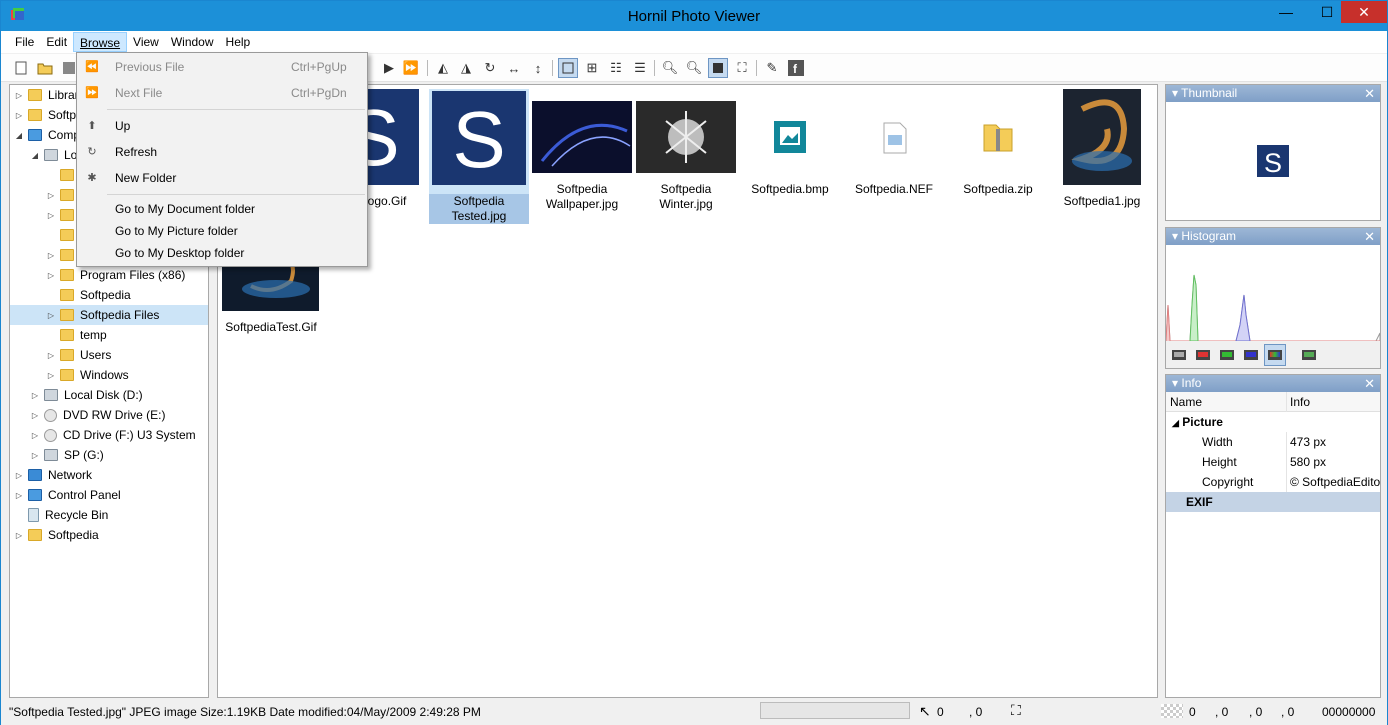 The width and height of the screenshot is (1388, 725). What do you see at coordinates (1209, 236) in the screenshot?
I see `panel-title: Histogram` at bounding box center [1209, 236].